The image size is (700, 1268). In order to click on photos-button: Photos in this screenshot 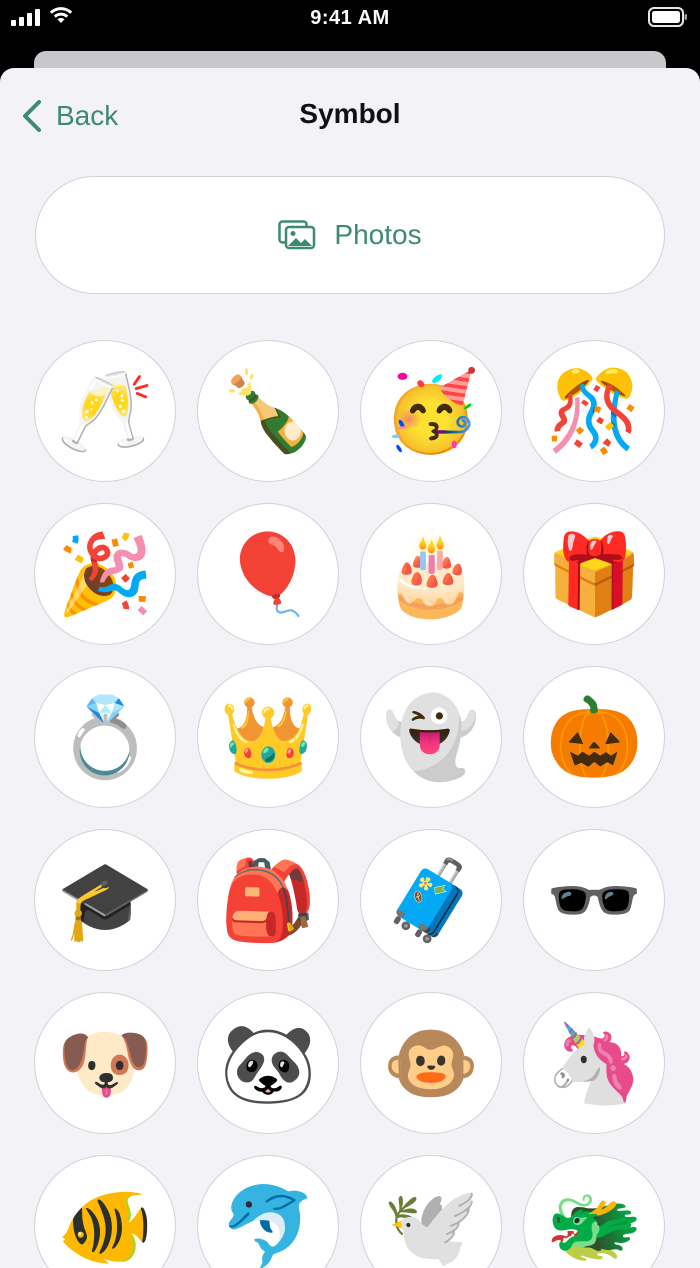, I will do `click(350, 235)`.